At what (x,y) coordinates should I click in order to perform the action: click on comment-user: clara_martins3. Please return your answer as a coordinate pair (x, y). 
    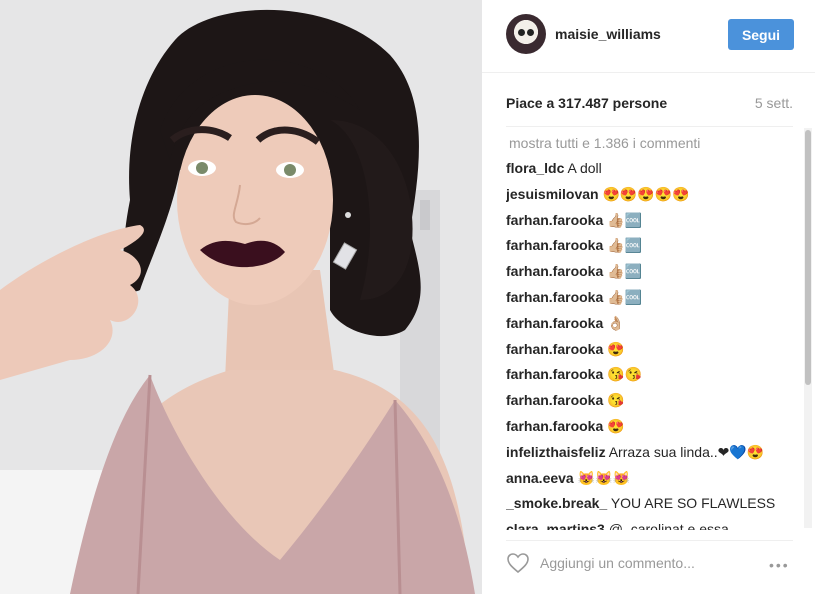
    Looking at the image, I should click on (555, 525).